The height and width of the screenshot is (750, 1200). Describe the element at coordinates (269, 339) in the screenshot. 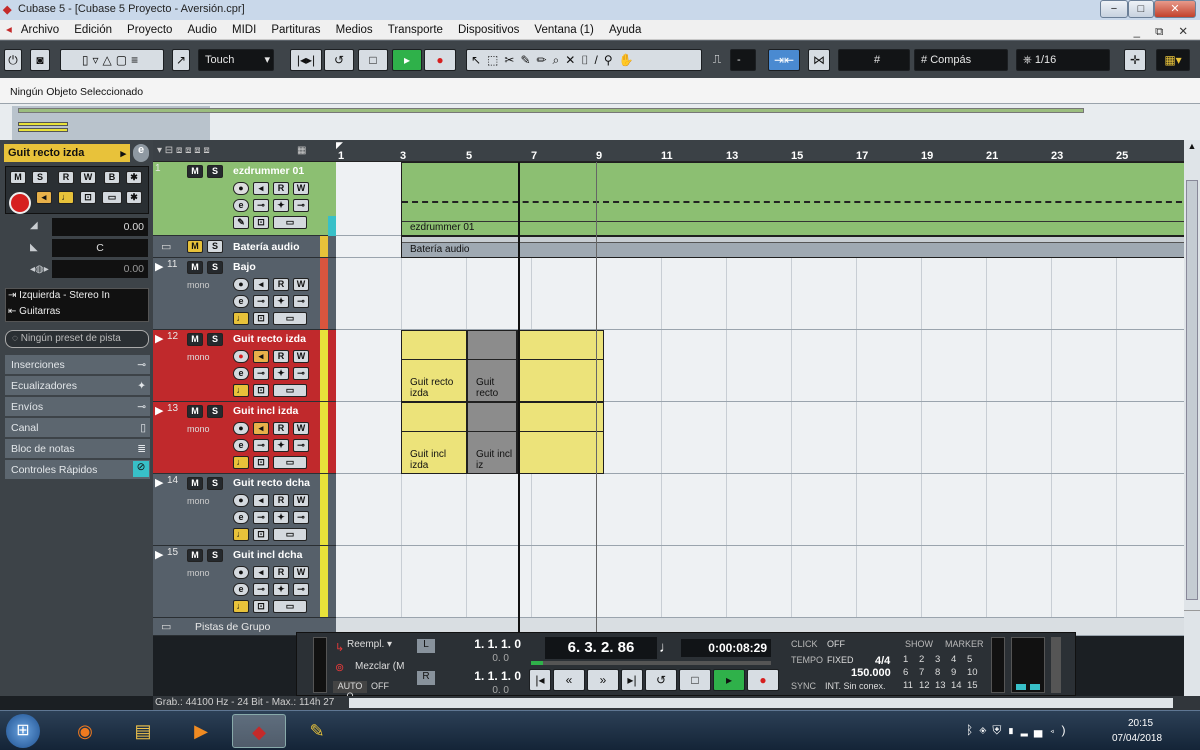

I see `track-name: Guit recto izda` at that location.